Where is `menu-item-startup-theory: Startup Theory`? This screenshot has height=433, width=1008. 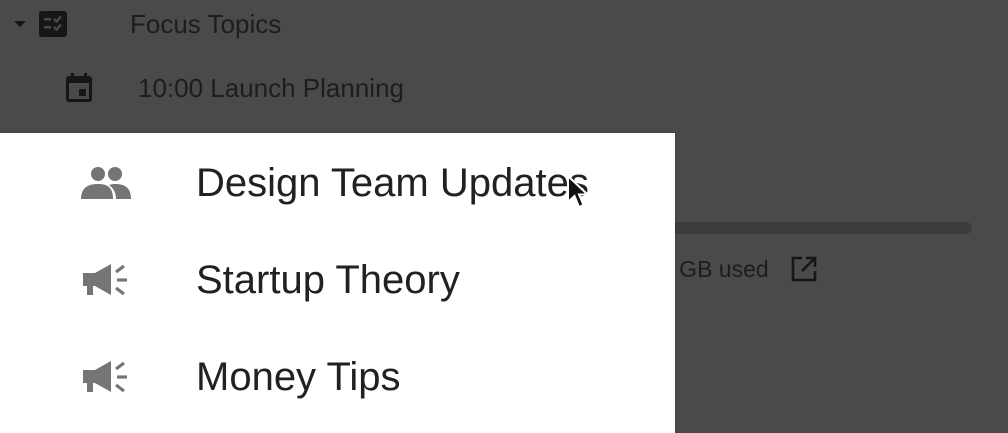
menu-item-startup-theory: Startup Theory is located at coordinates (337, 280).